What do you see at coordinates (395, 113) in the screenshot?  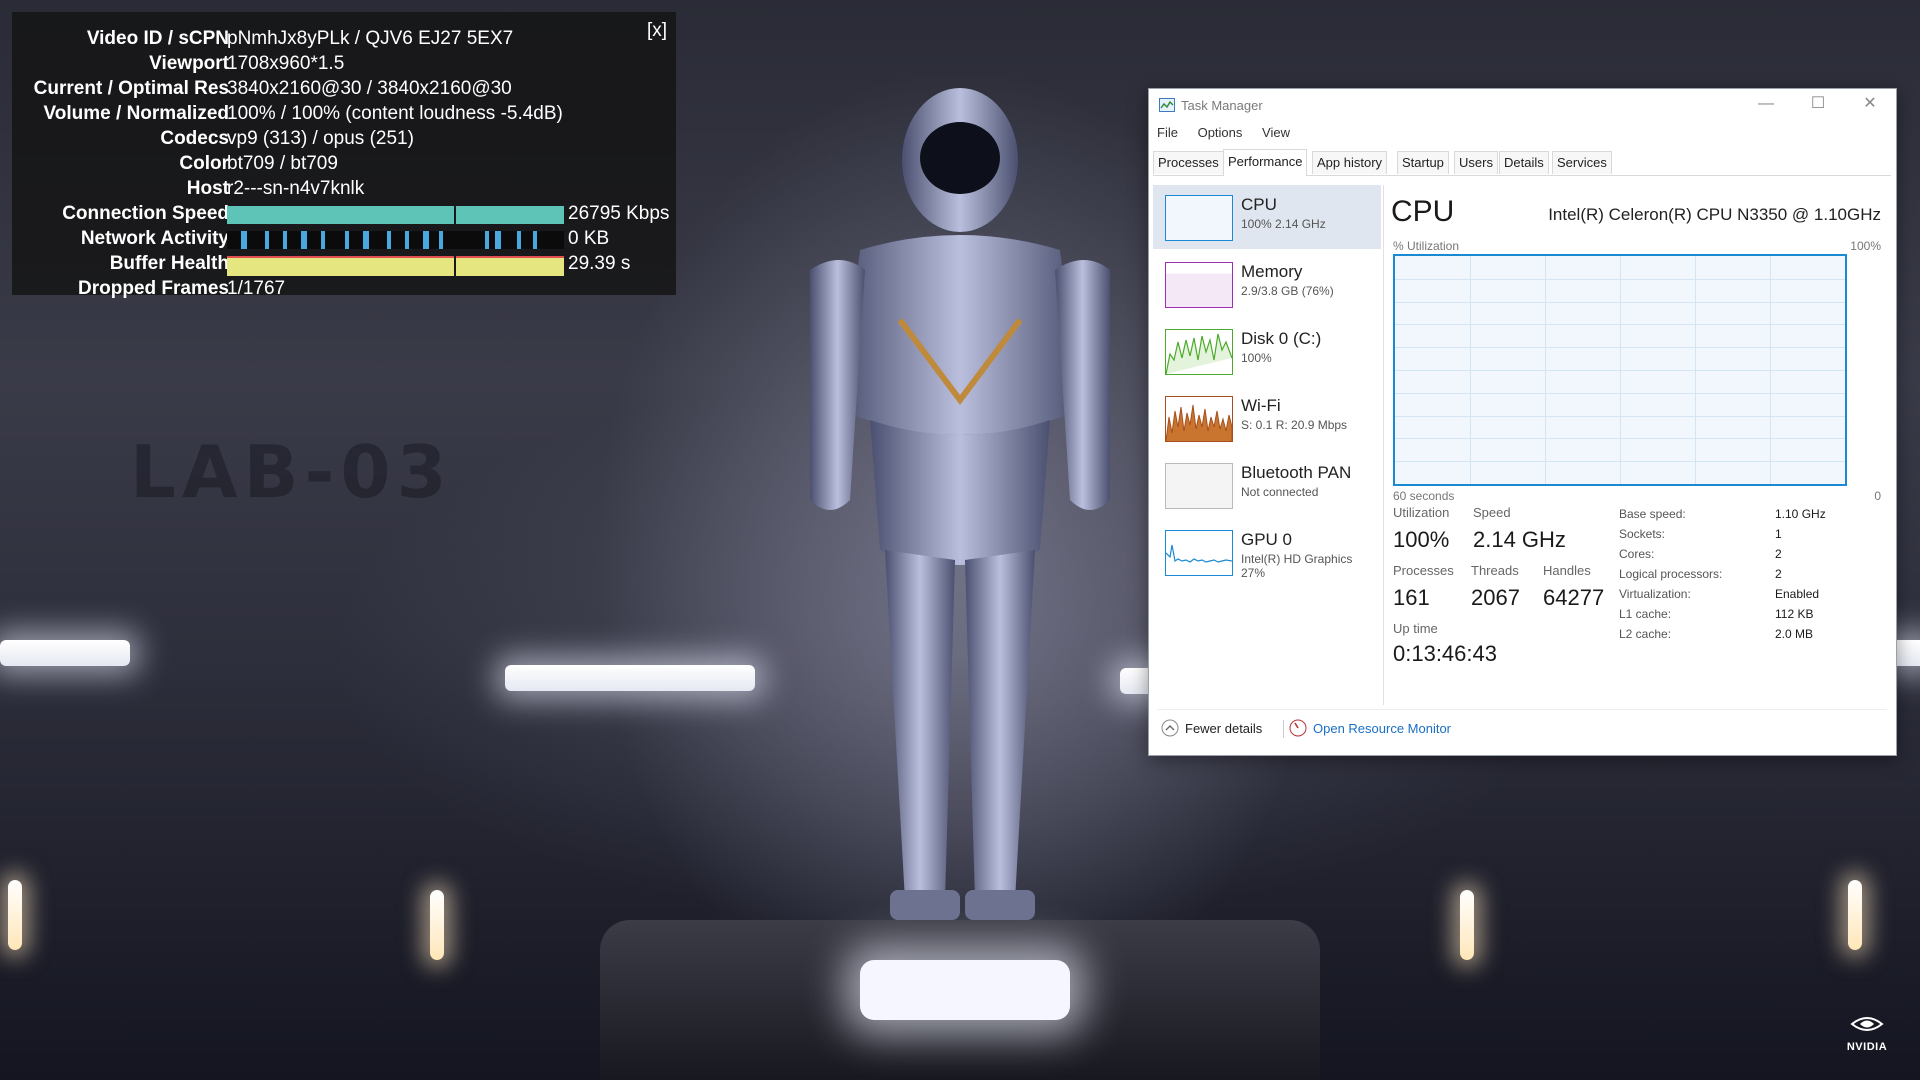 I see `stats-value: 100% / 100% (content loudness -5.4dB)` at bounding box center [395, 113].